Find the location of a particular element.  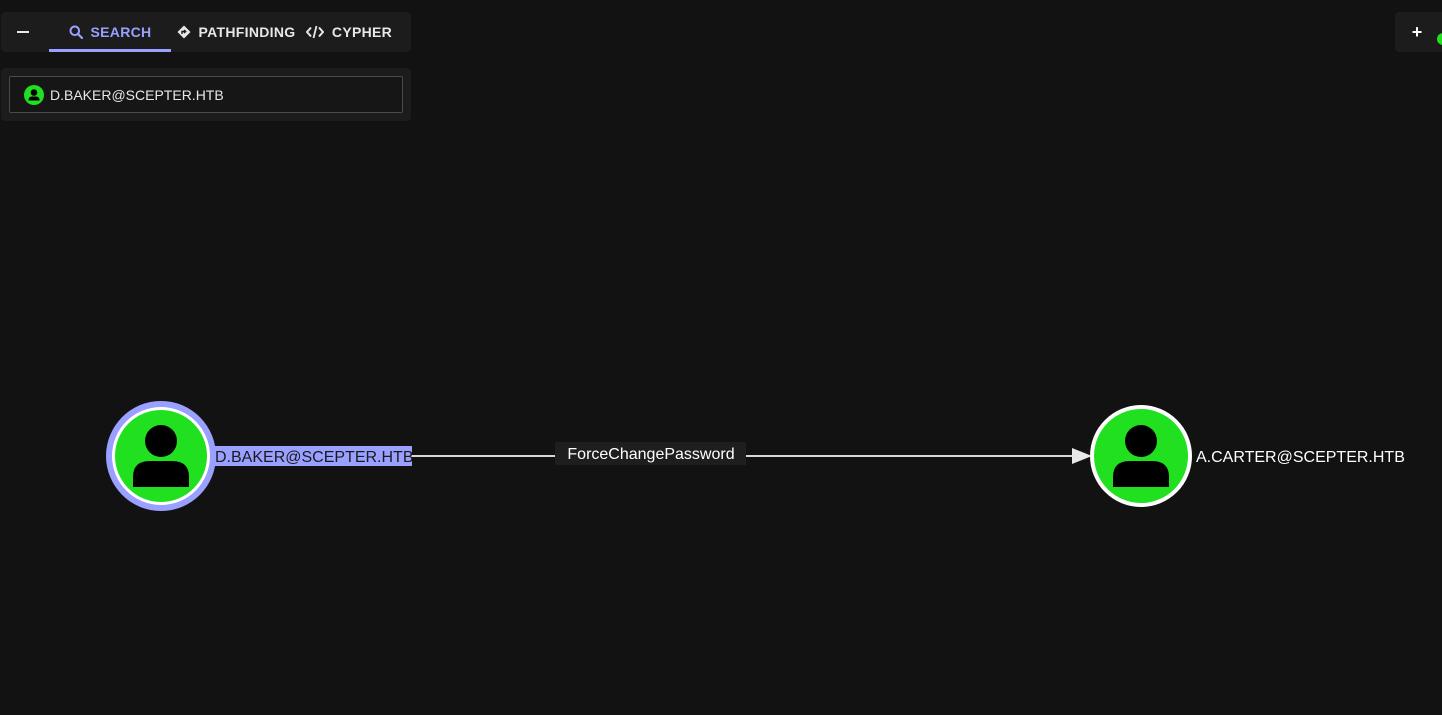

tab-label: SEARCH is located at coordinates (121, 32).